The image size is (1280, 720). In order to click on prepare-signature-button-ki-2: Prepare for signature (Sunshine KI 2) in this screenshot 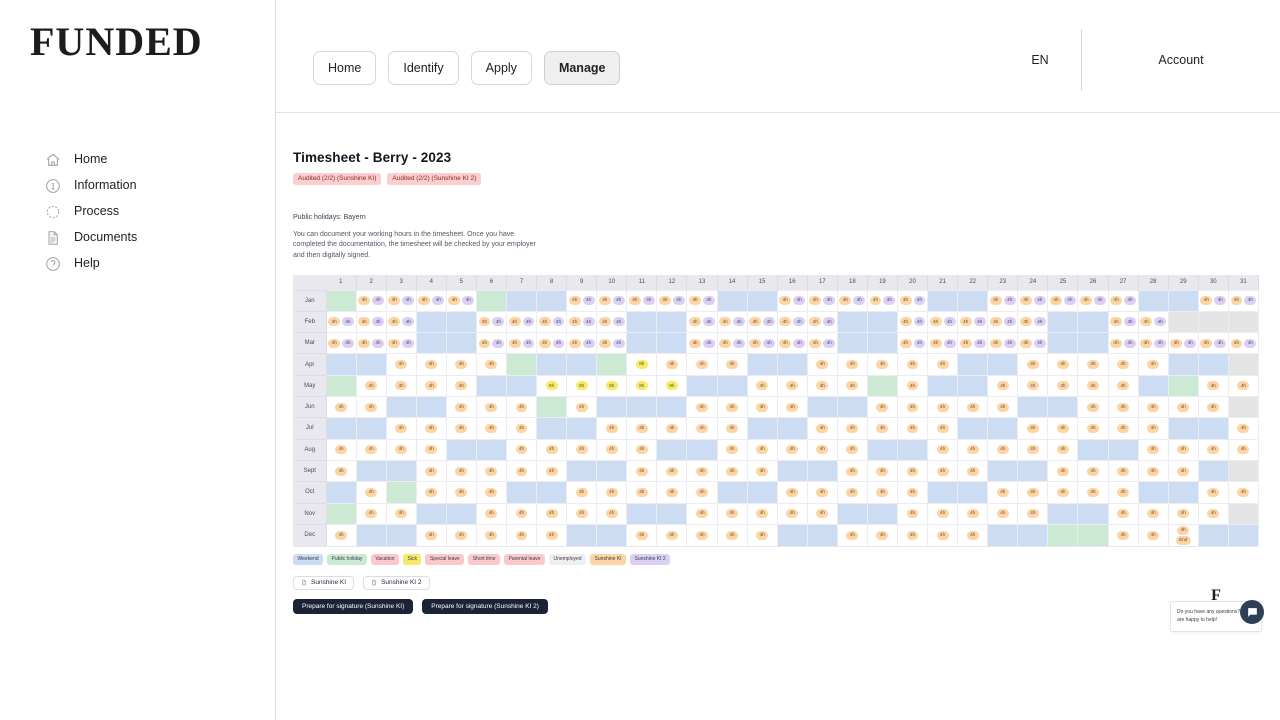, I will do `click(485, 606)`.